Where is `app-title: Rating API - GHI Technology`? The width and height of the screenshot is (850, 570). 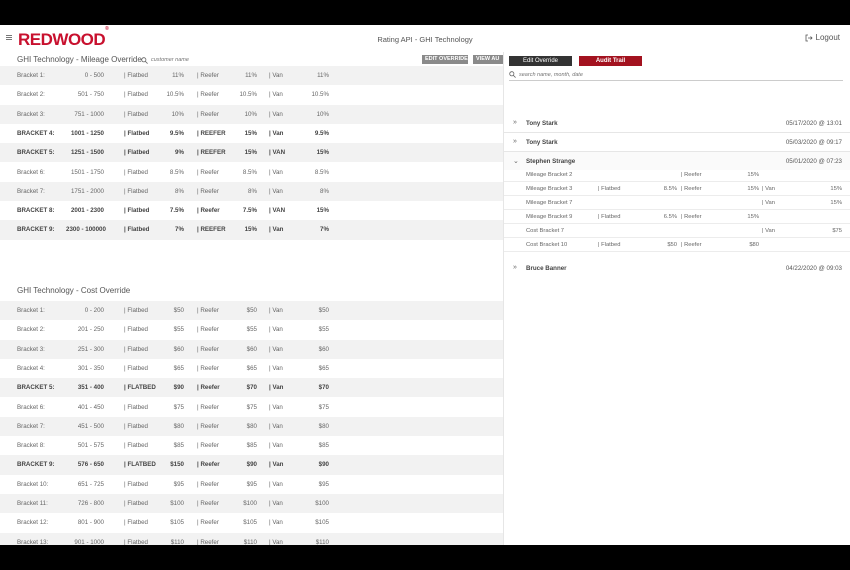 app-title: Rating API - GHI Technology is located at coordinates (425, 39).